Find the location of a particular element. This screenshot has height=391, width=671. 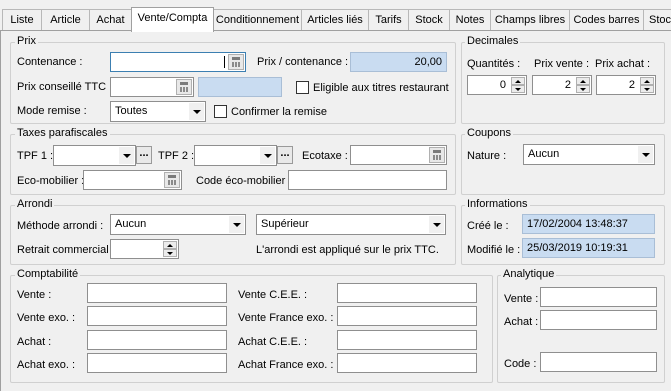

tab-liste: Liste is located at coordinates (22, 20).